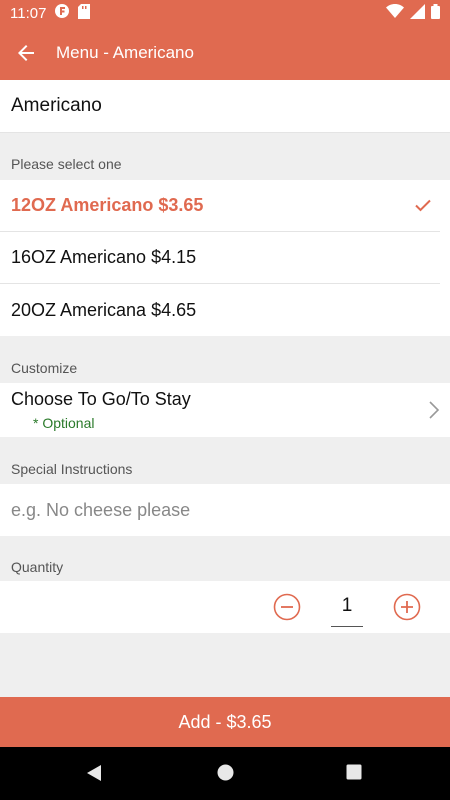 The height and width of the screenshot is (800, 450). What do you see at coordinates (101, 399) in the screenshot?
I see `customize-option-label: Choose To Go/To Stay` at bounding box center [101, 399].